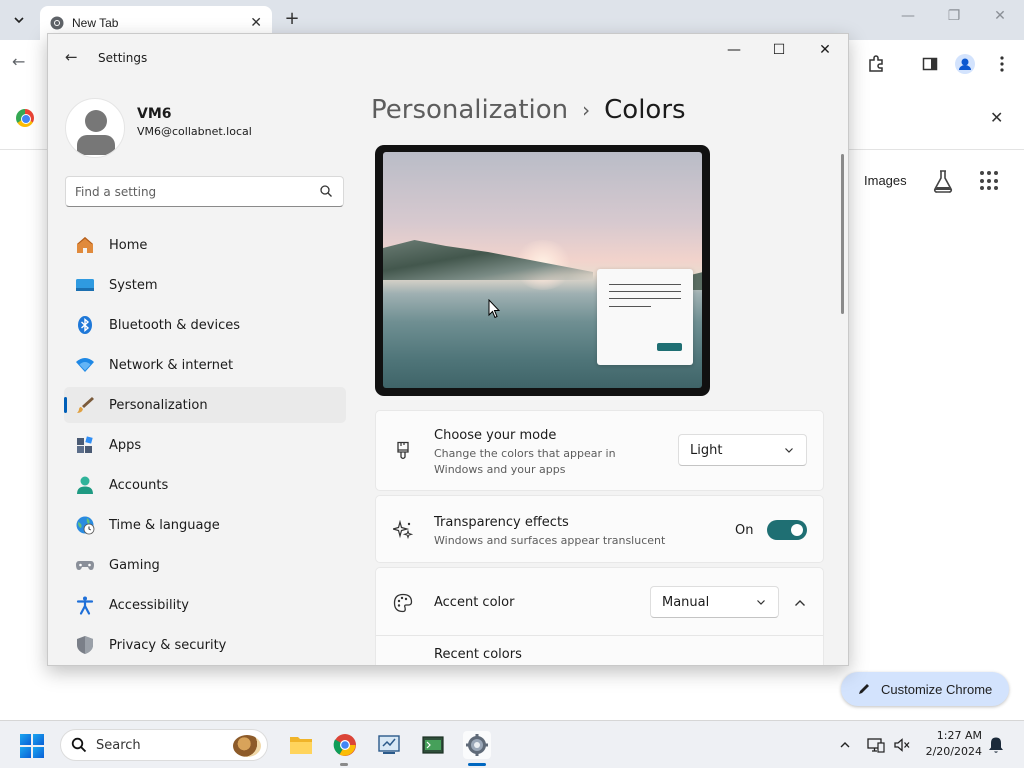  What do you see at coordinates (477, 764) in the screenshot?
I see `settings-active-indicator` at bounding box center [477, 764].